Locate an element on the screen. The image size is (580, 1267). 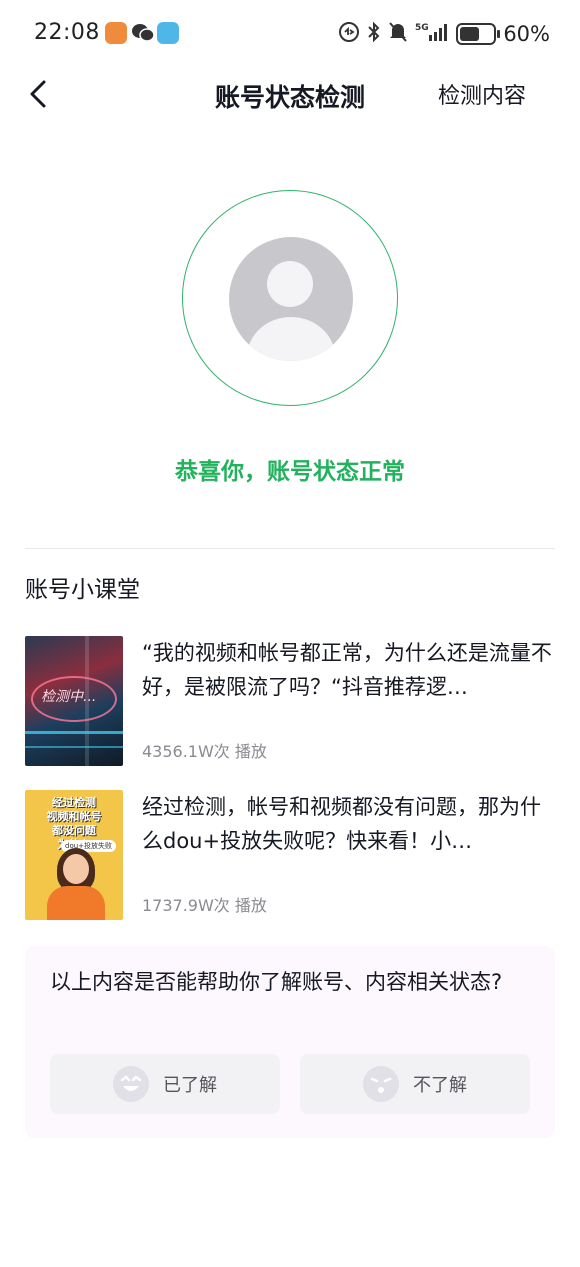
course-views: 4356.1W次 播放 is located at coordinates (204, 751).